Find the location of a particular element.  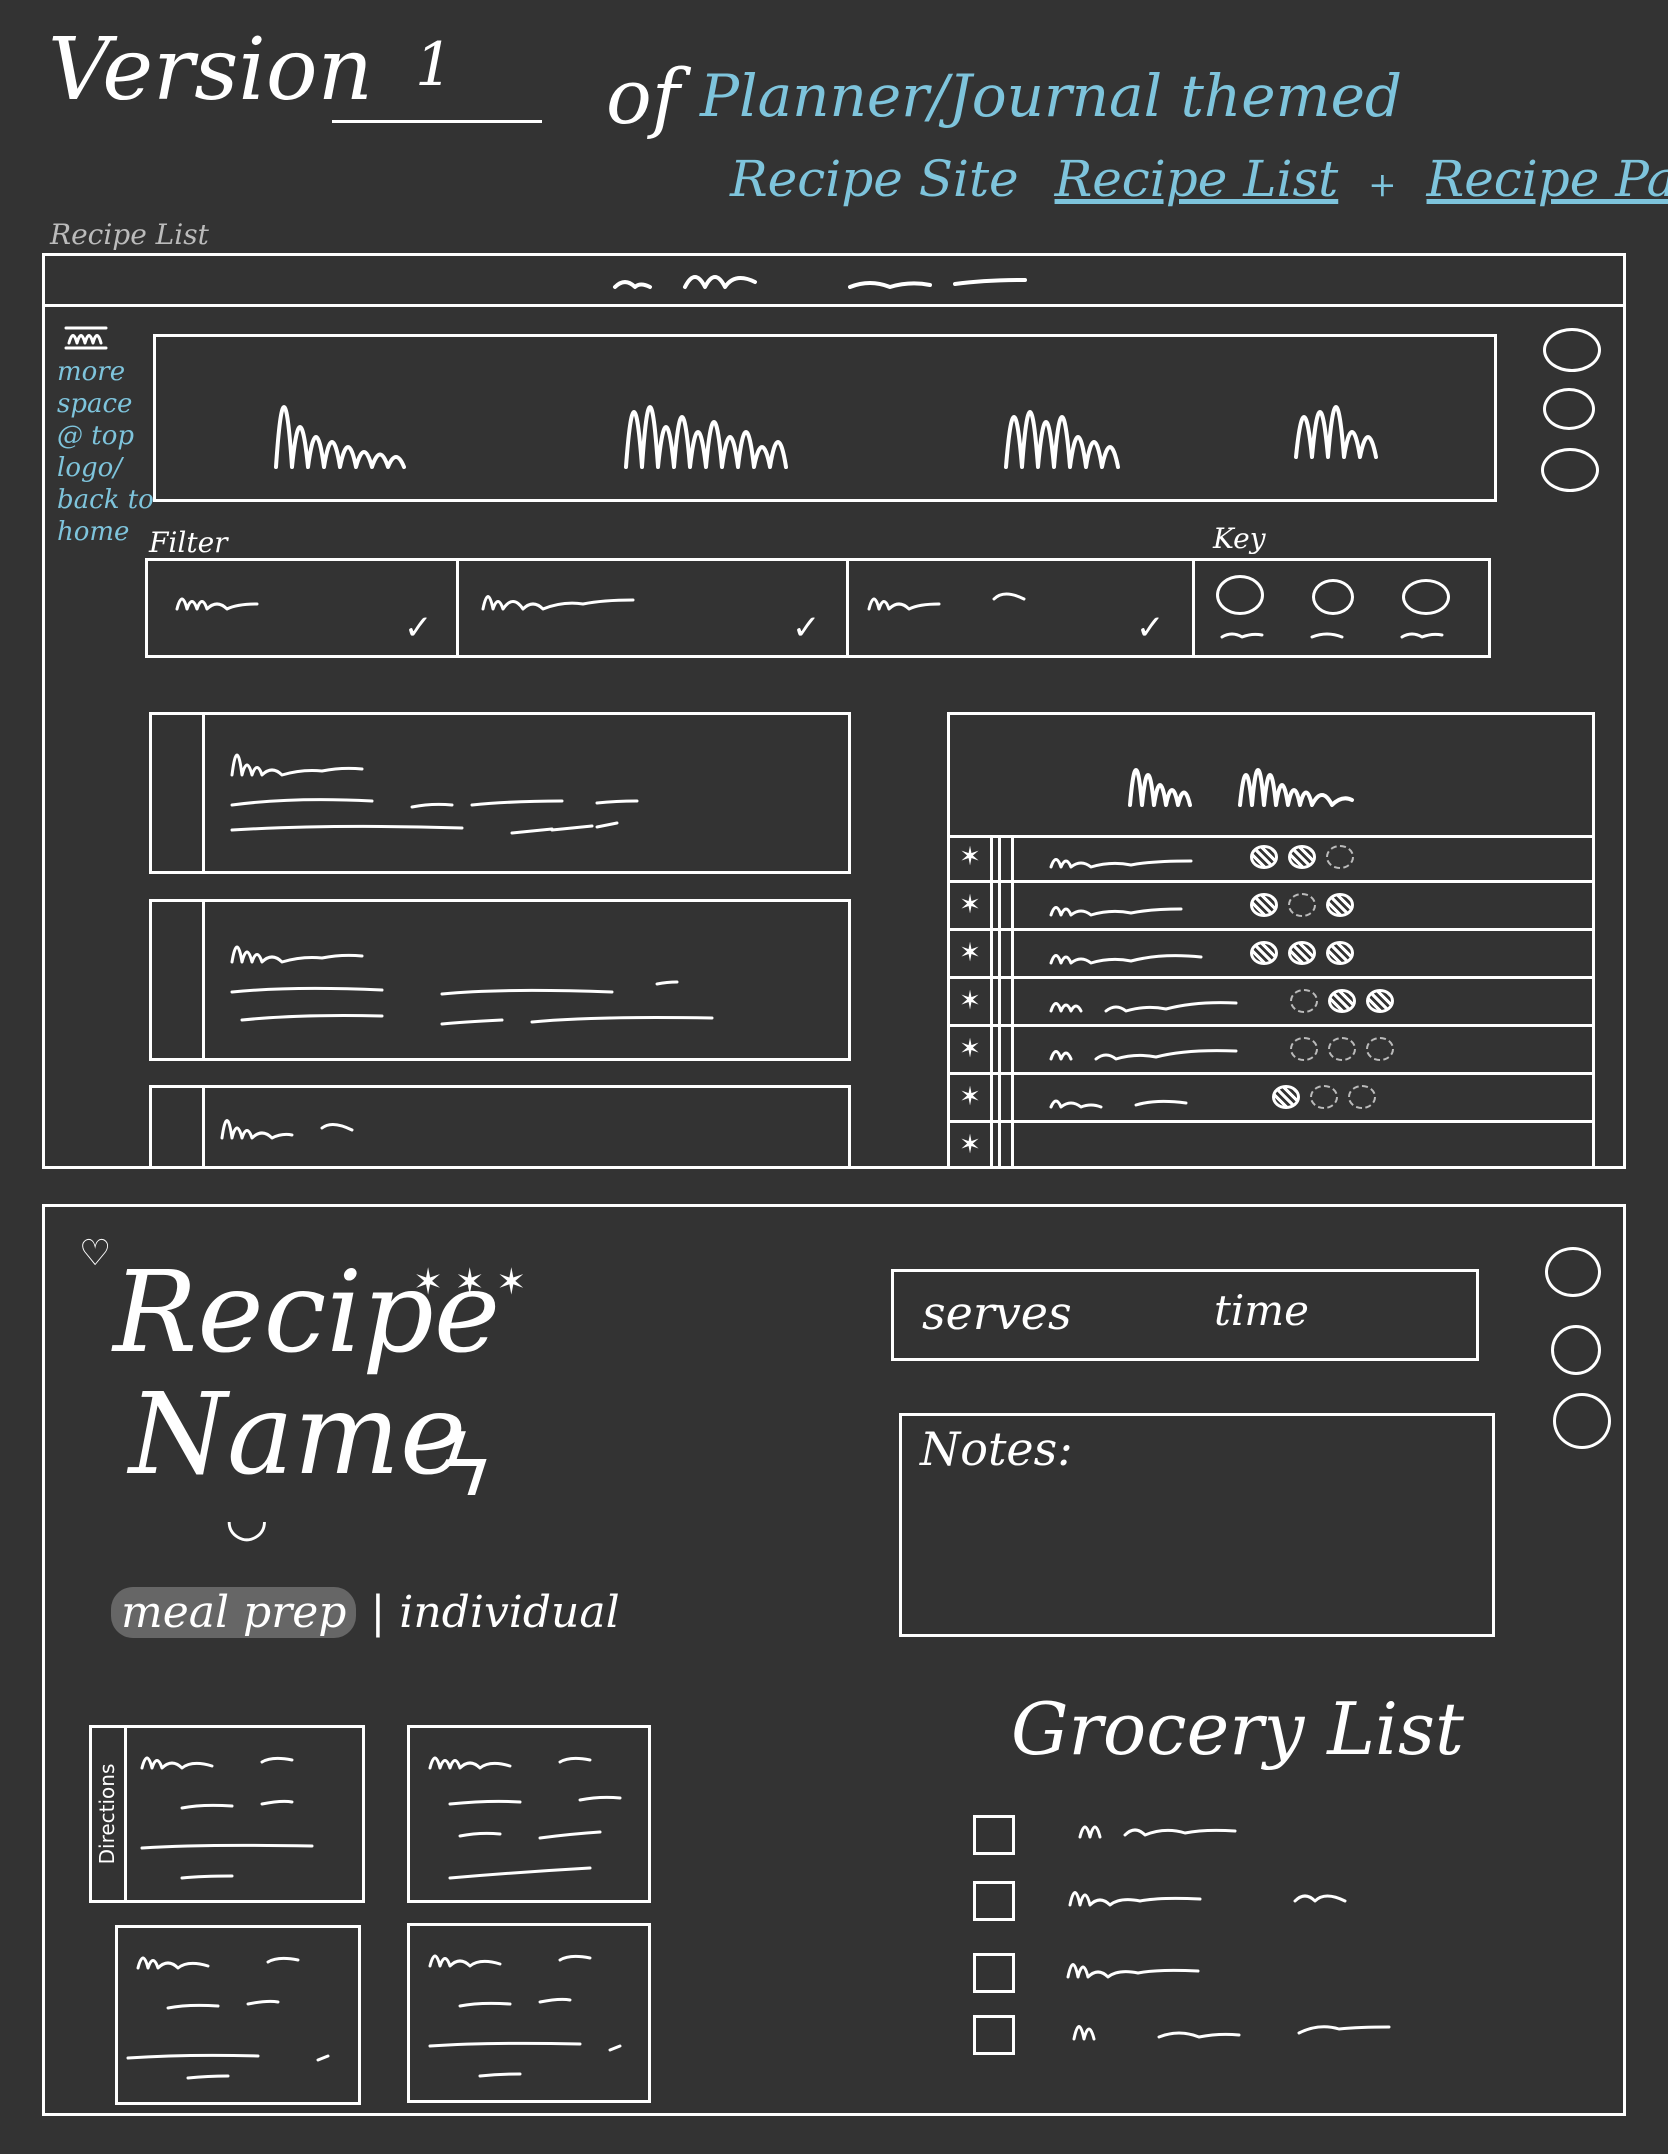

banner is located at coordinates (825, 418).